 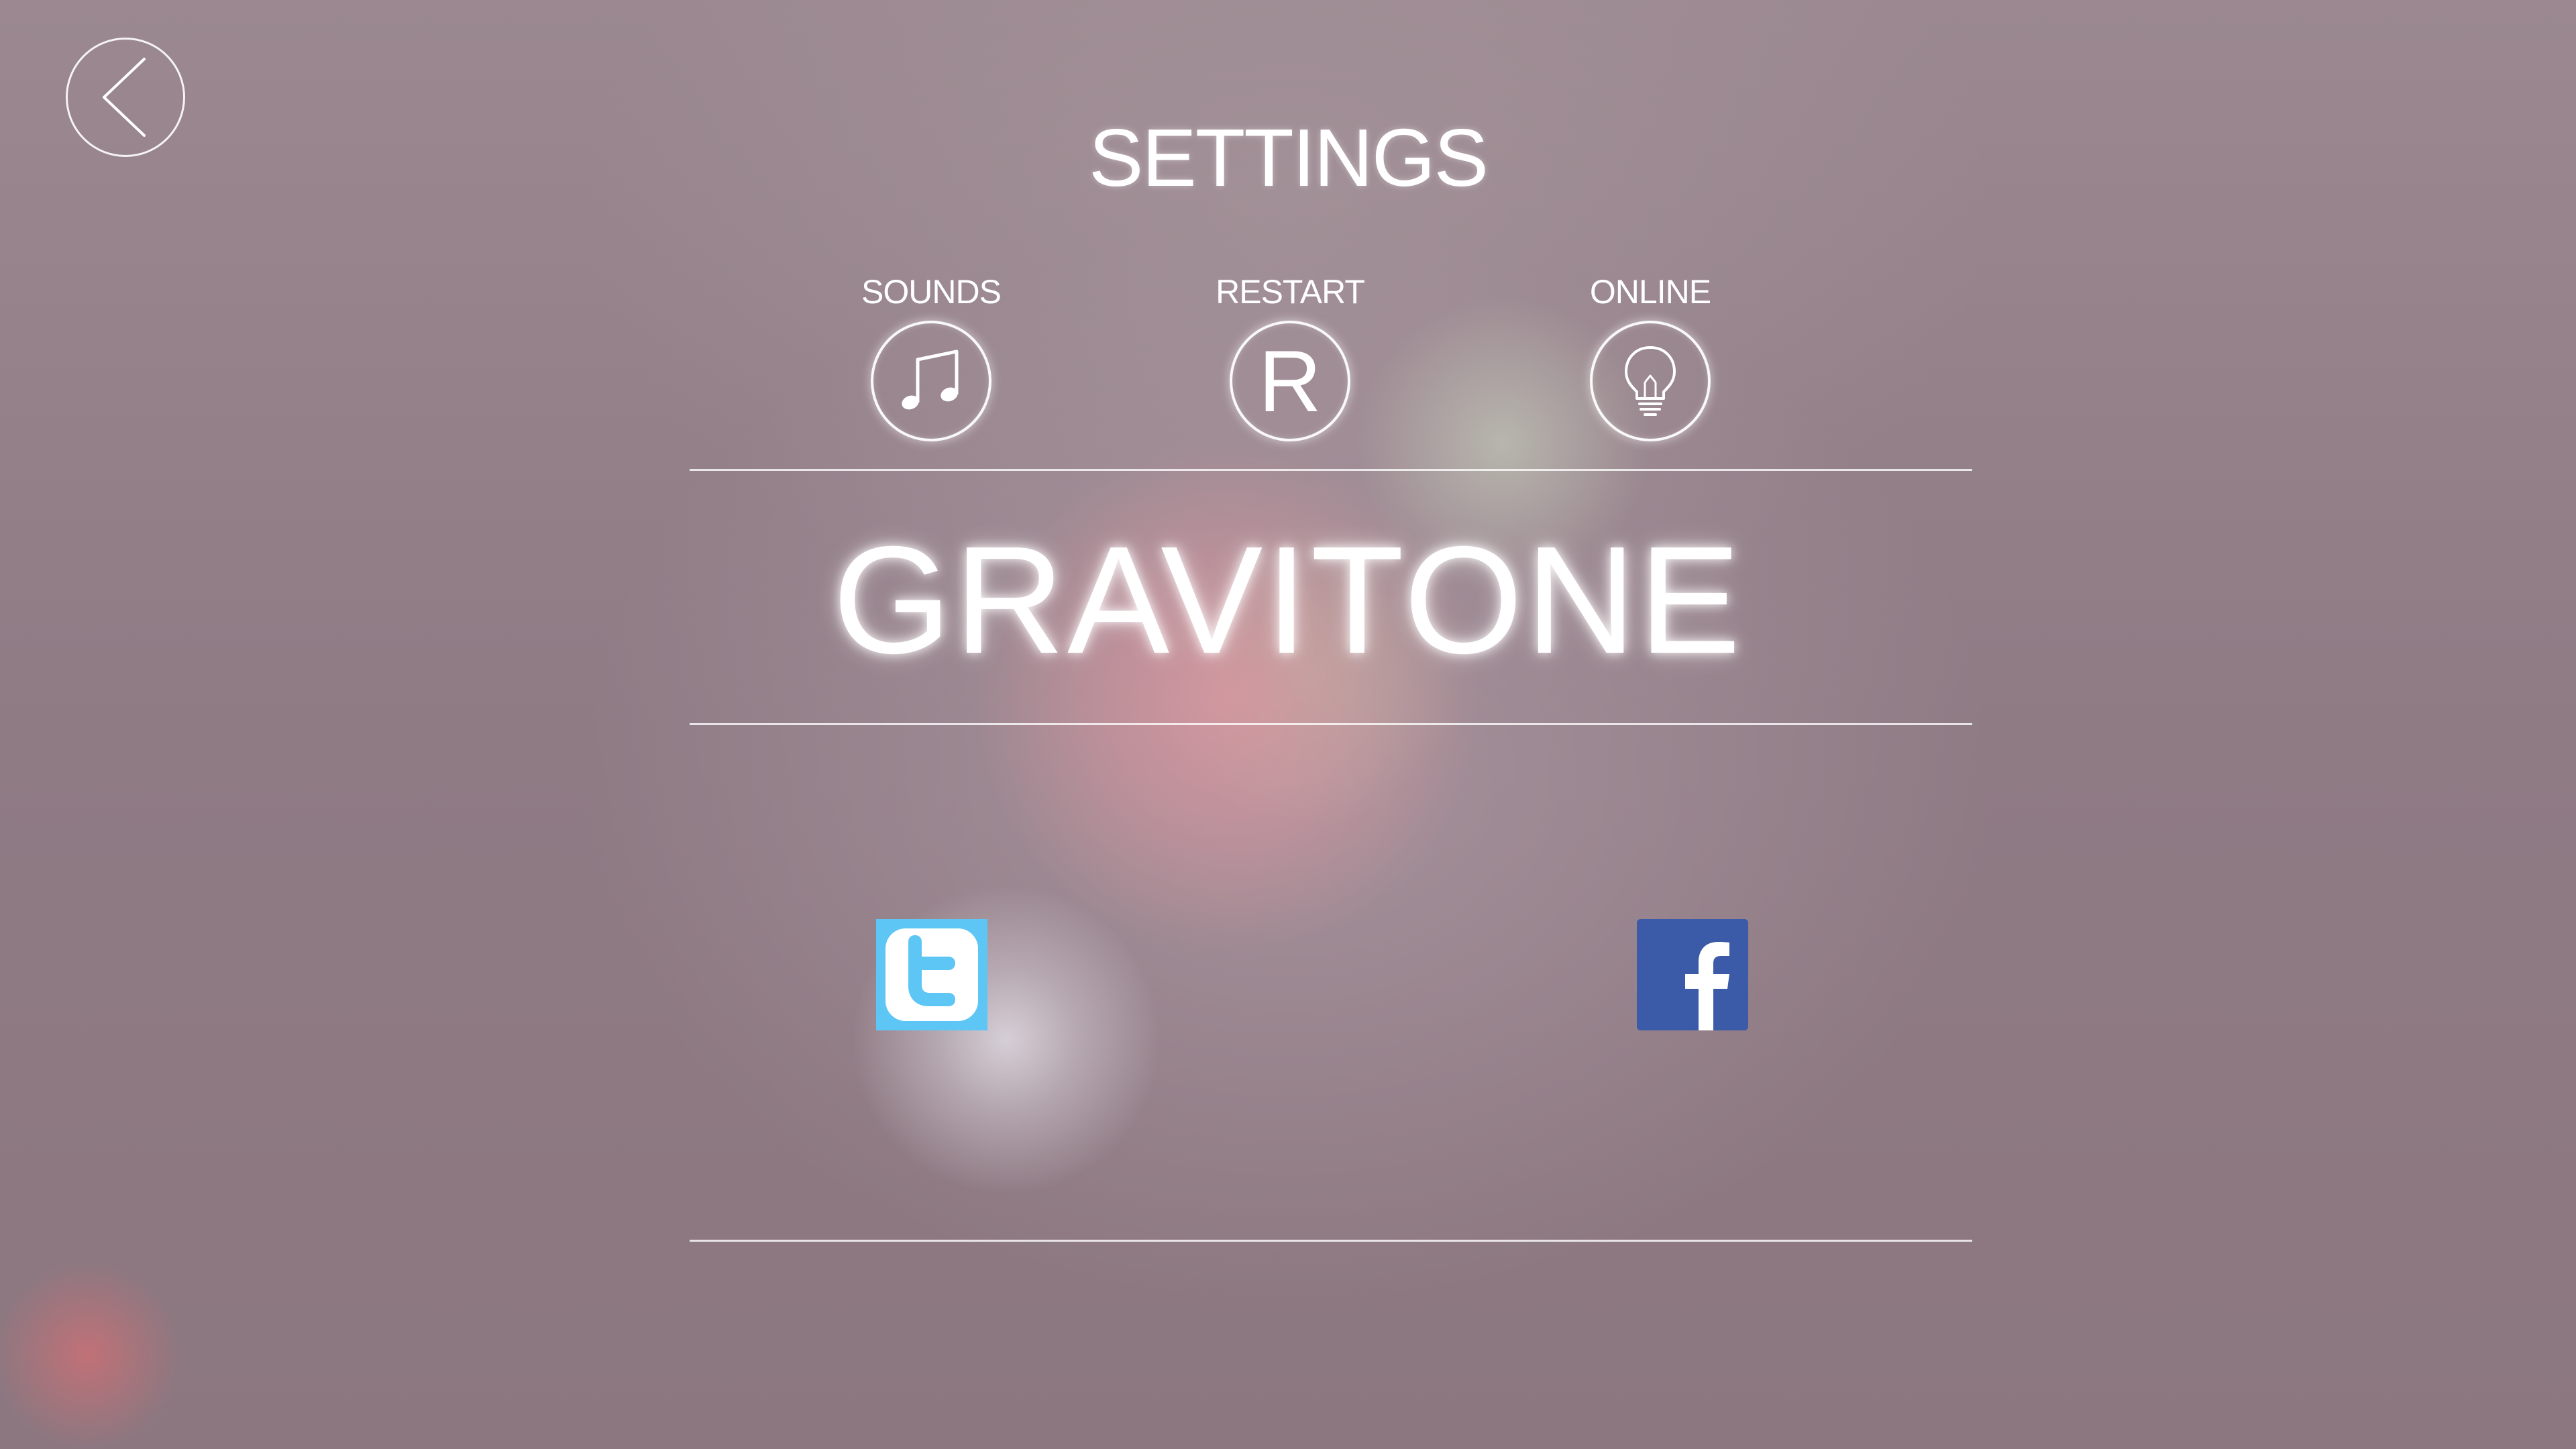 I want to click on restart-button: R, so click(x=1290, y=381).